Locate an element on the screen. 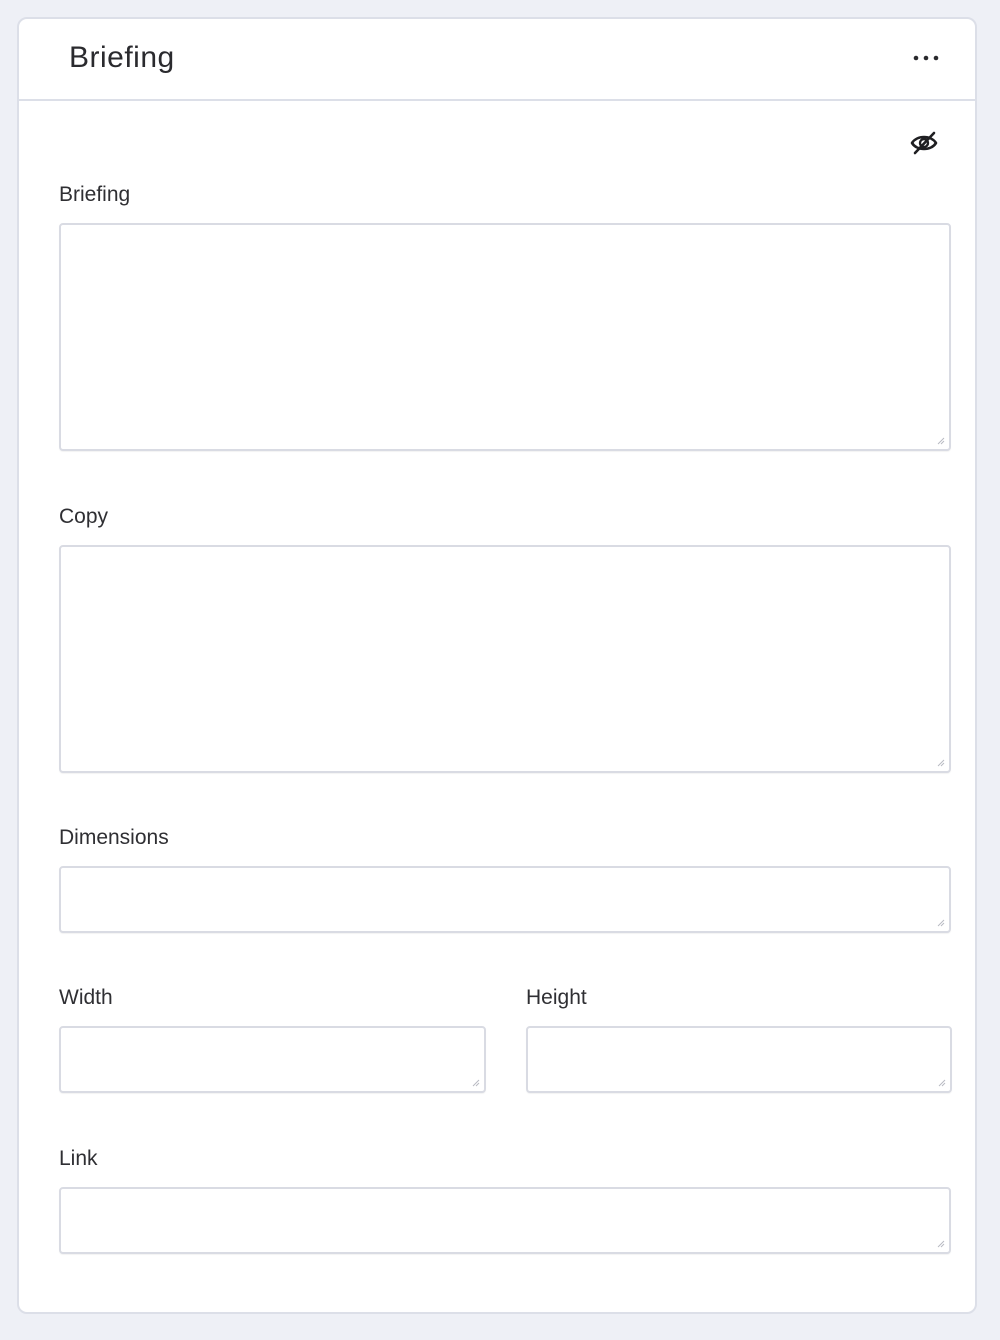 The image size is (1000, 1340). card-header: Briefing is located at coordinates (497, 60).